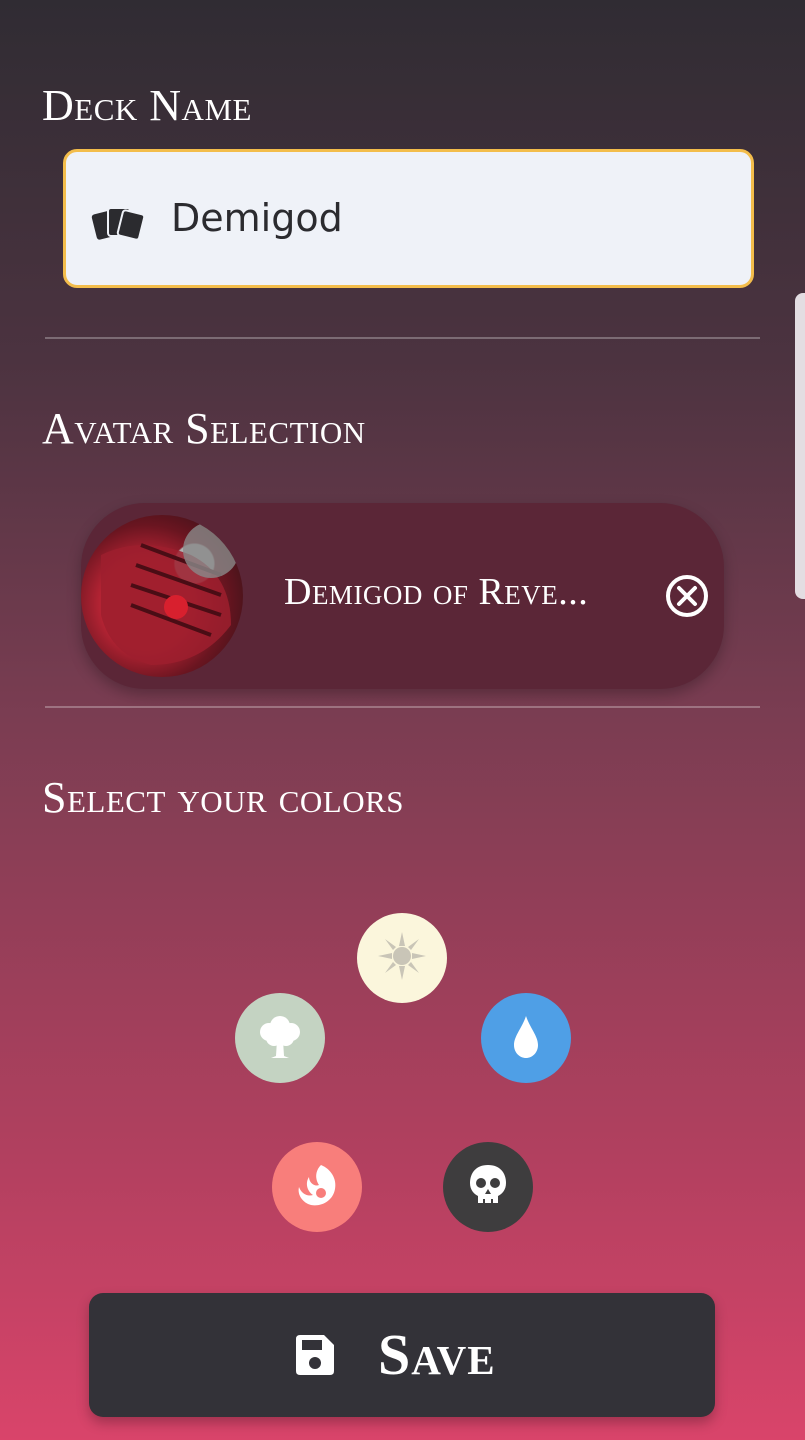 Image resolution: width=805 pixels, height=1440 pixels. I want to click on mana-green-button, so click(280, 1038).